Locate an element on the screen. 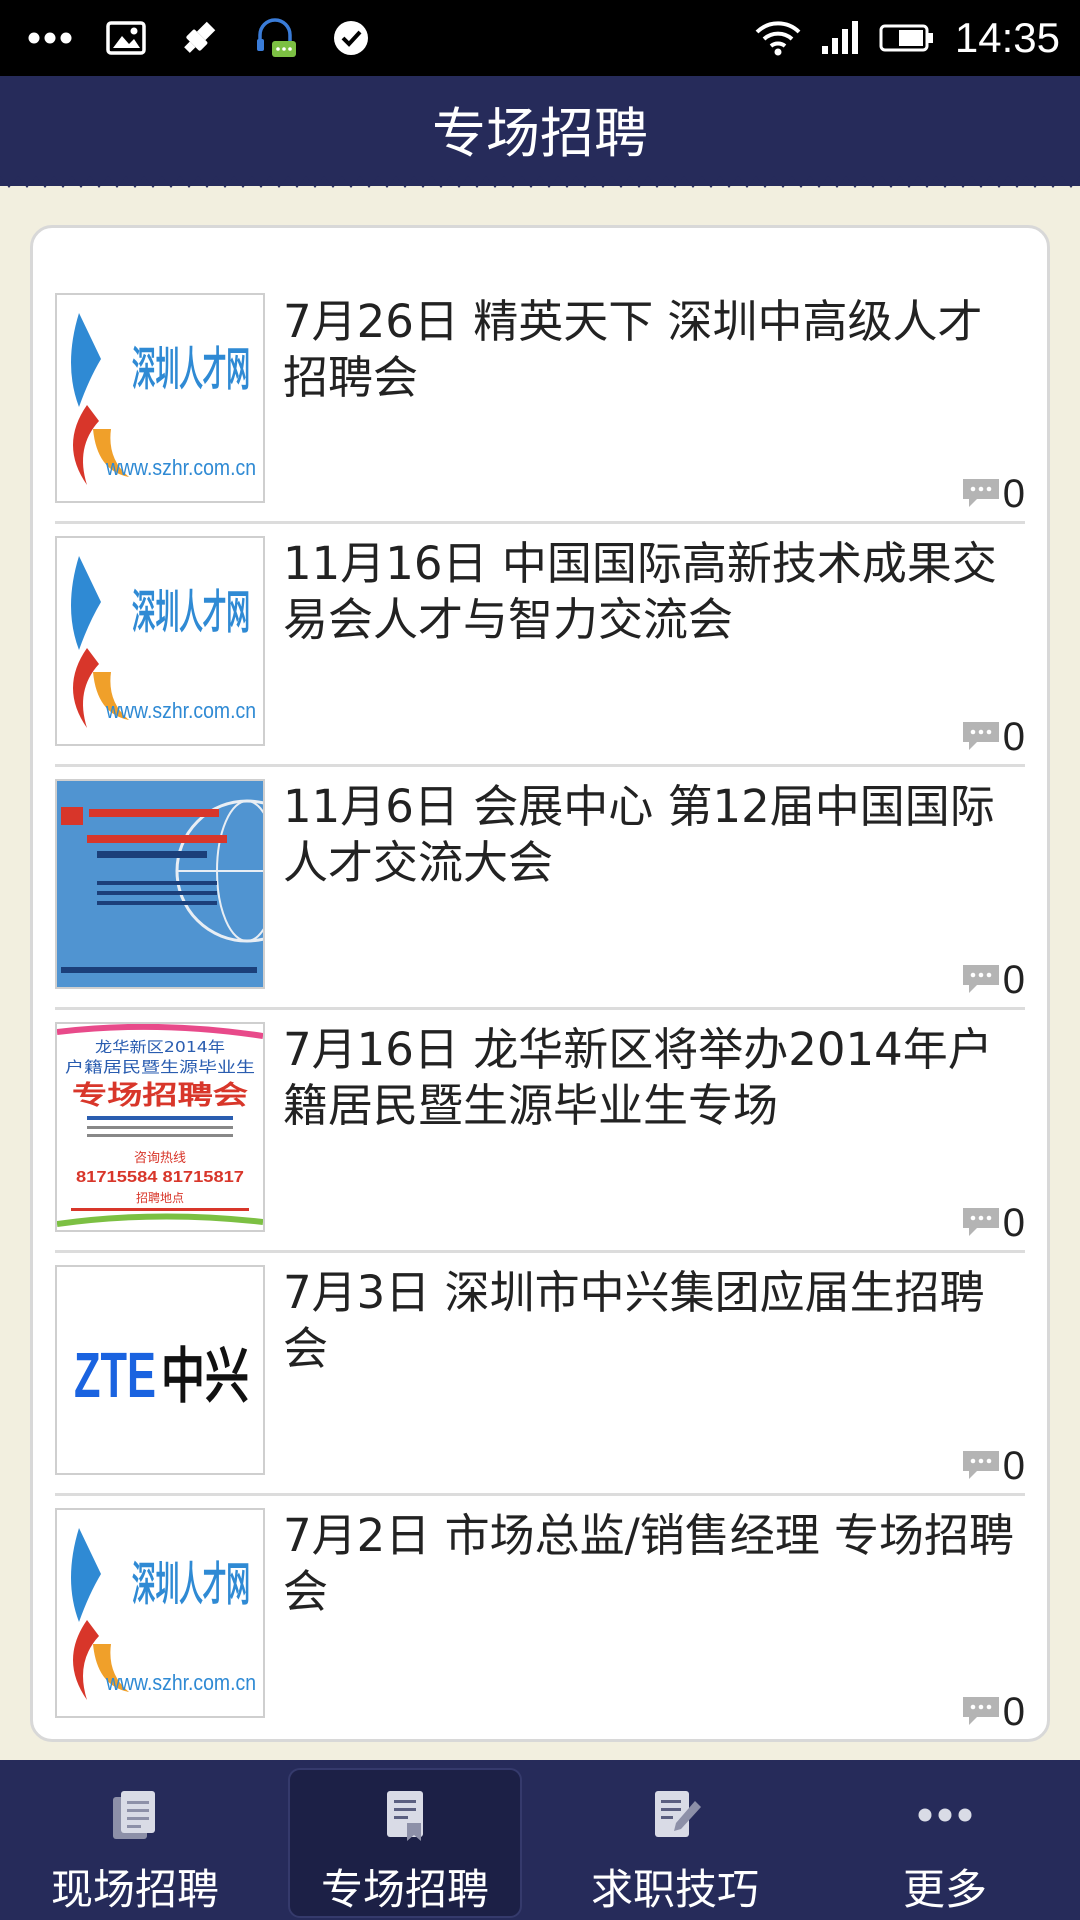  bottom-nav: 现场招聘 专场招聘 求职技巧 更多 is located at coordinates (540, 1840).